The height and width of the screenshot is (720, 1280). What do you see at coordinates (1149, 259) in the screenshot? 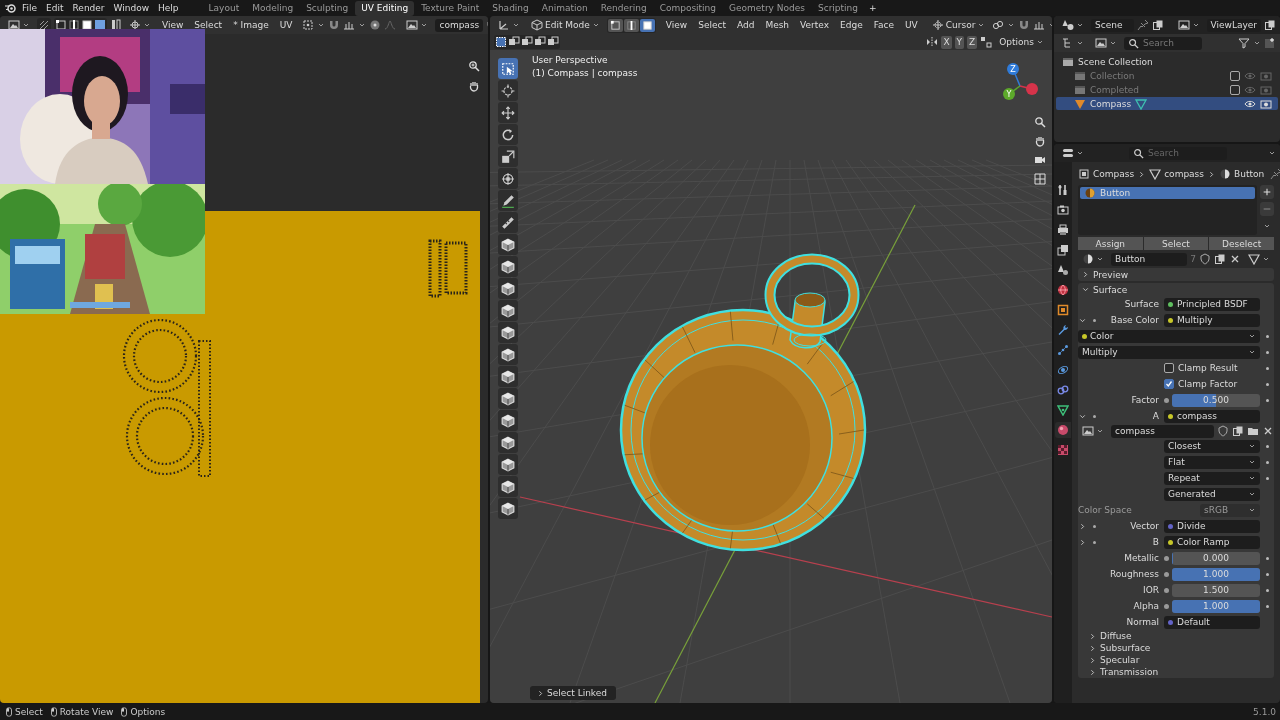
I see `material-name-field: Button` at bounding box center [1149, 259].